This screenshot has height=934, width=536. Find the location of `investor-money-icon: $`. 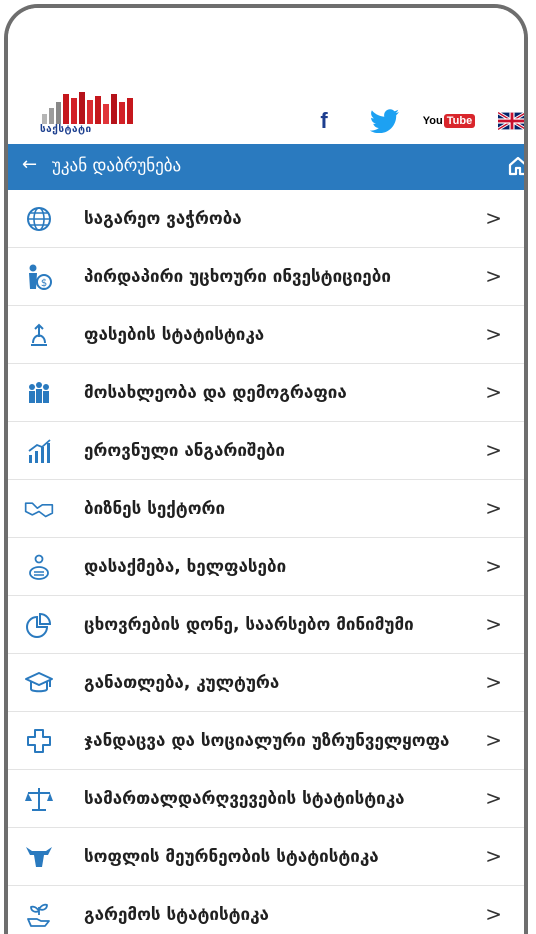

investor-money-icon: $ is located at coordinates (39, 277).